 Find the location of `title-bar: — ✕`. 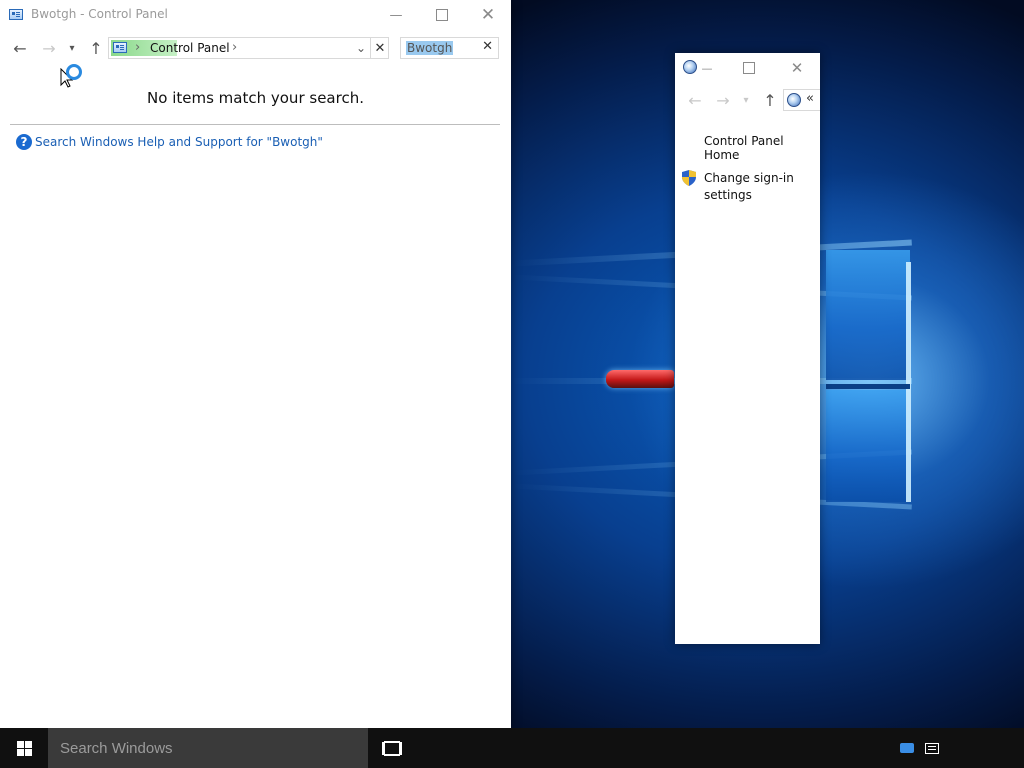

title-bar: — ✕ is located at coordinates (747, 68).